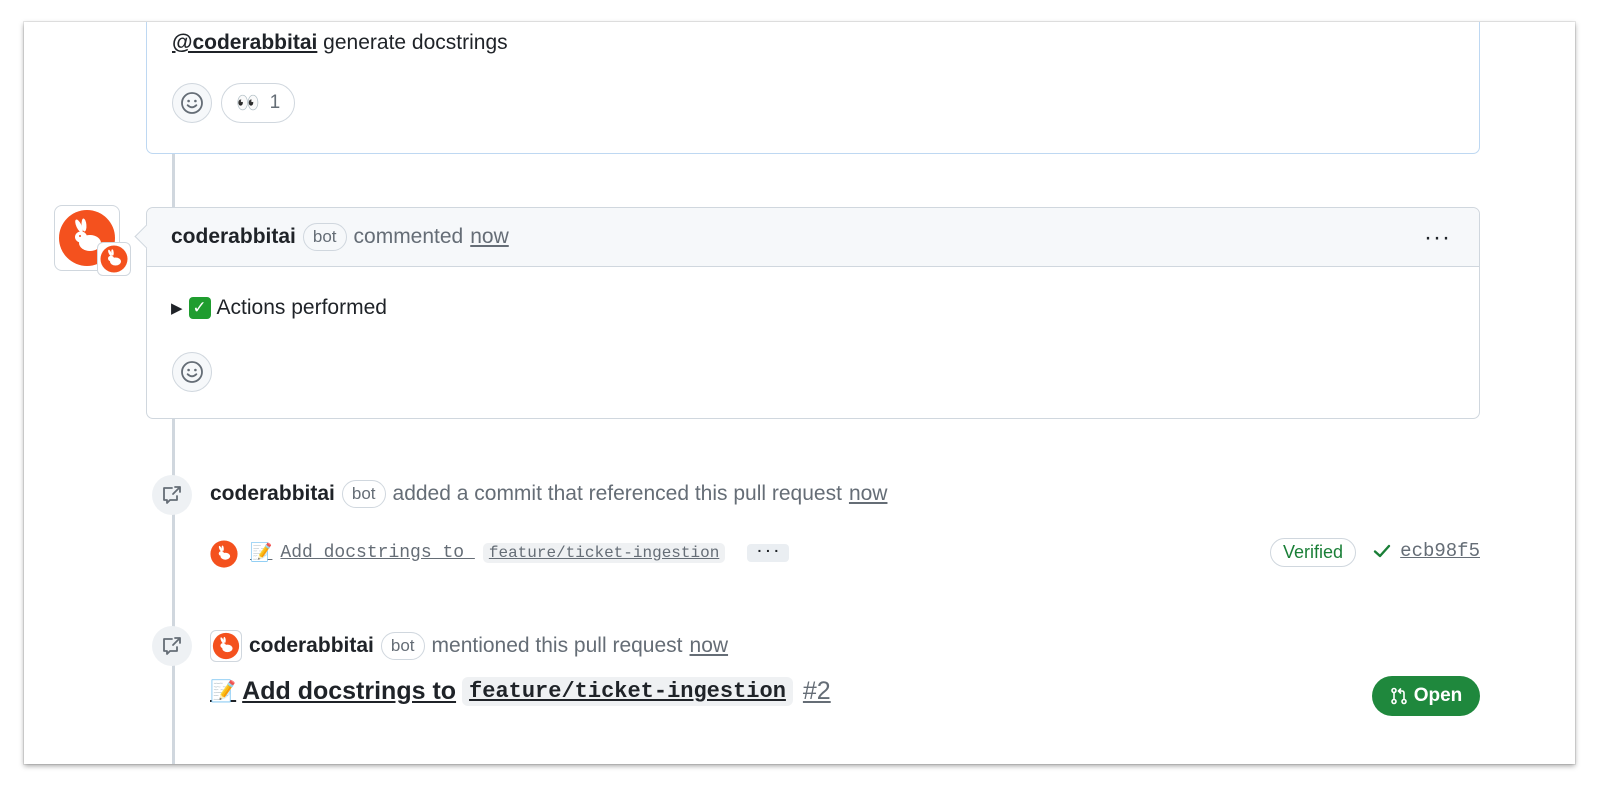 This screenshot has width=1600, height=791. I want to click on reaction-count: 1, so click(275, 102).